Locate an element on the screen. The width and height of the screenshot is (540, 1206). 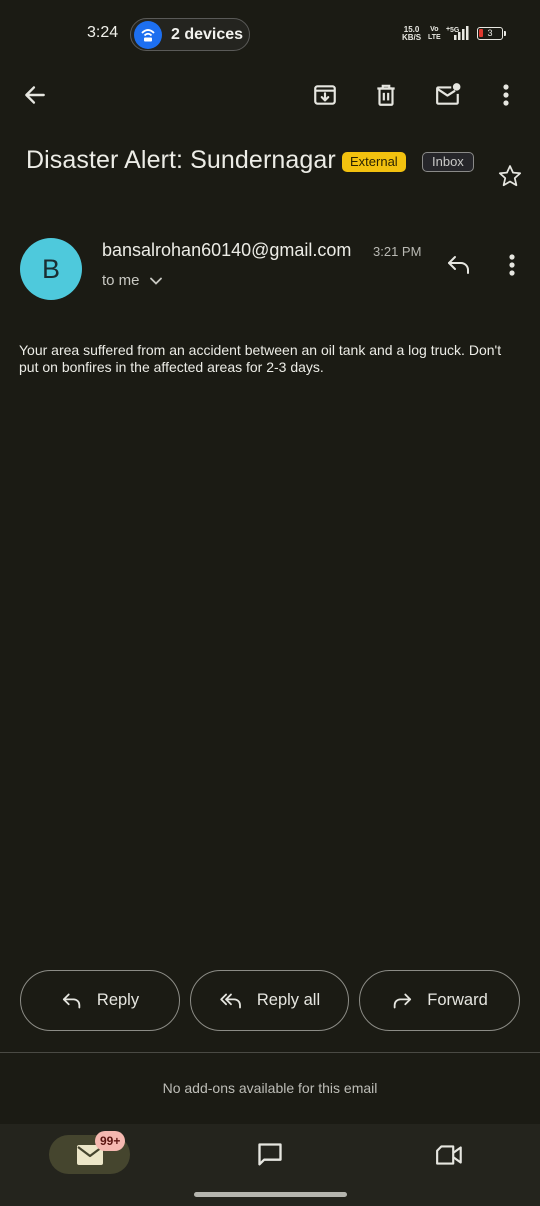
net-speed-unit: KB/S is located at coordinates (412, 37).